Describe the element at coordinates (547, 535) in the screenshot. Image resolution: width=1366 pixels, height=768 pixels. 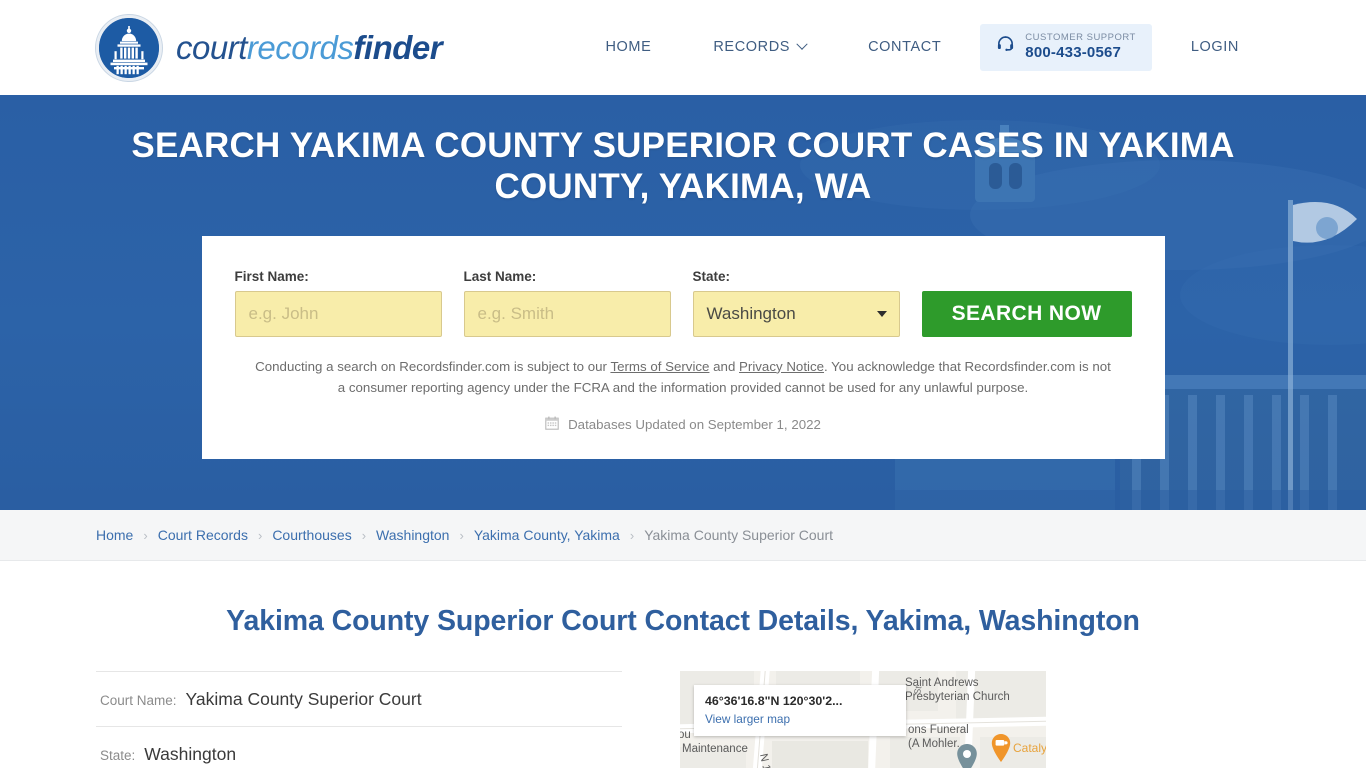
I see `breadcrumb-item-yakima-county: Yakima County, Yakima` at that location.